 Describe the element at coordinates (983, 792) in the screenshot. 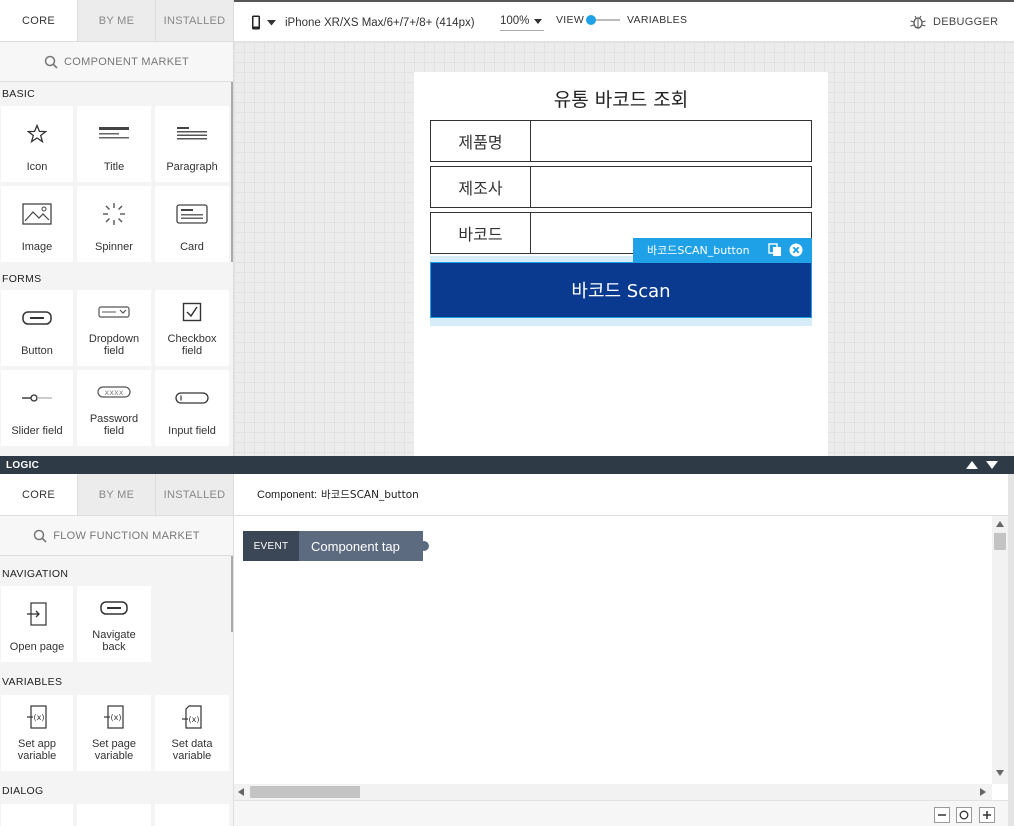

I see `scroll-right-icon` at that location.